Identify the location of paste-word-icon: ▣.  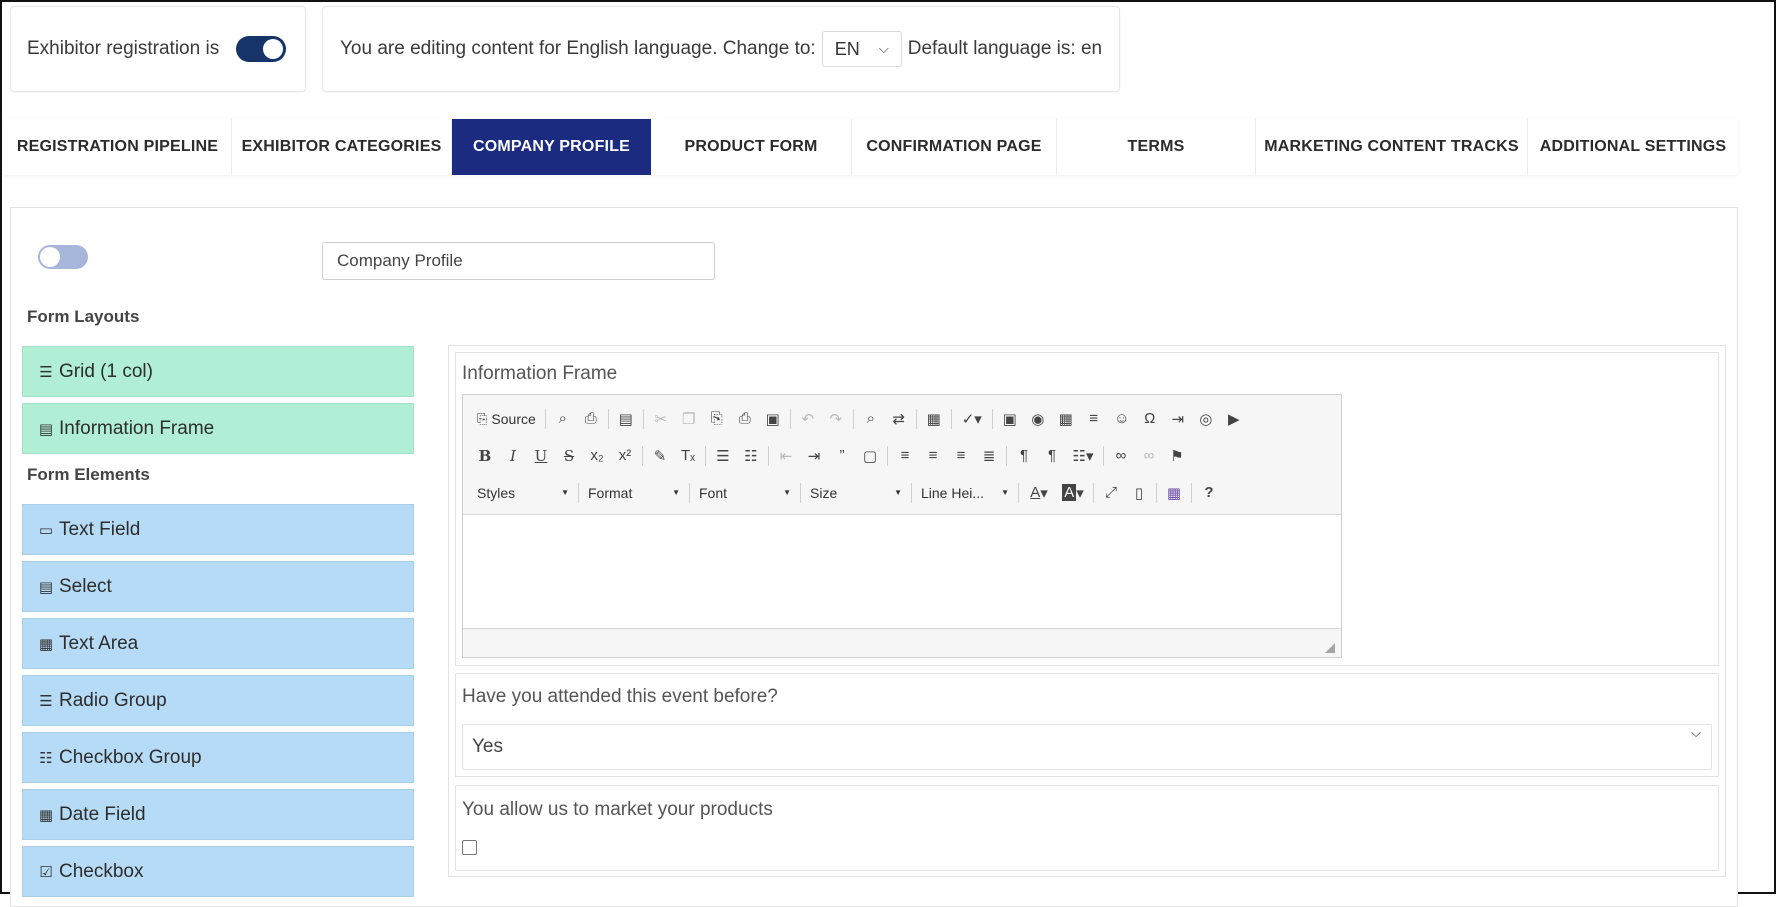
(773, 419).